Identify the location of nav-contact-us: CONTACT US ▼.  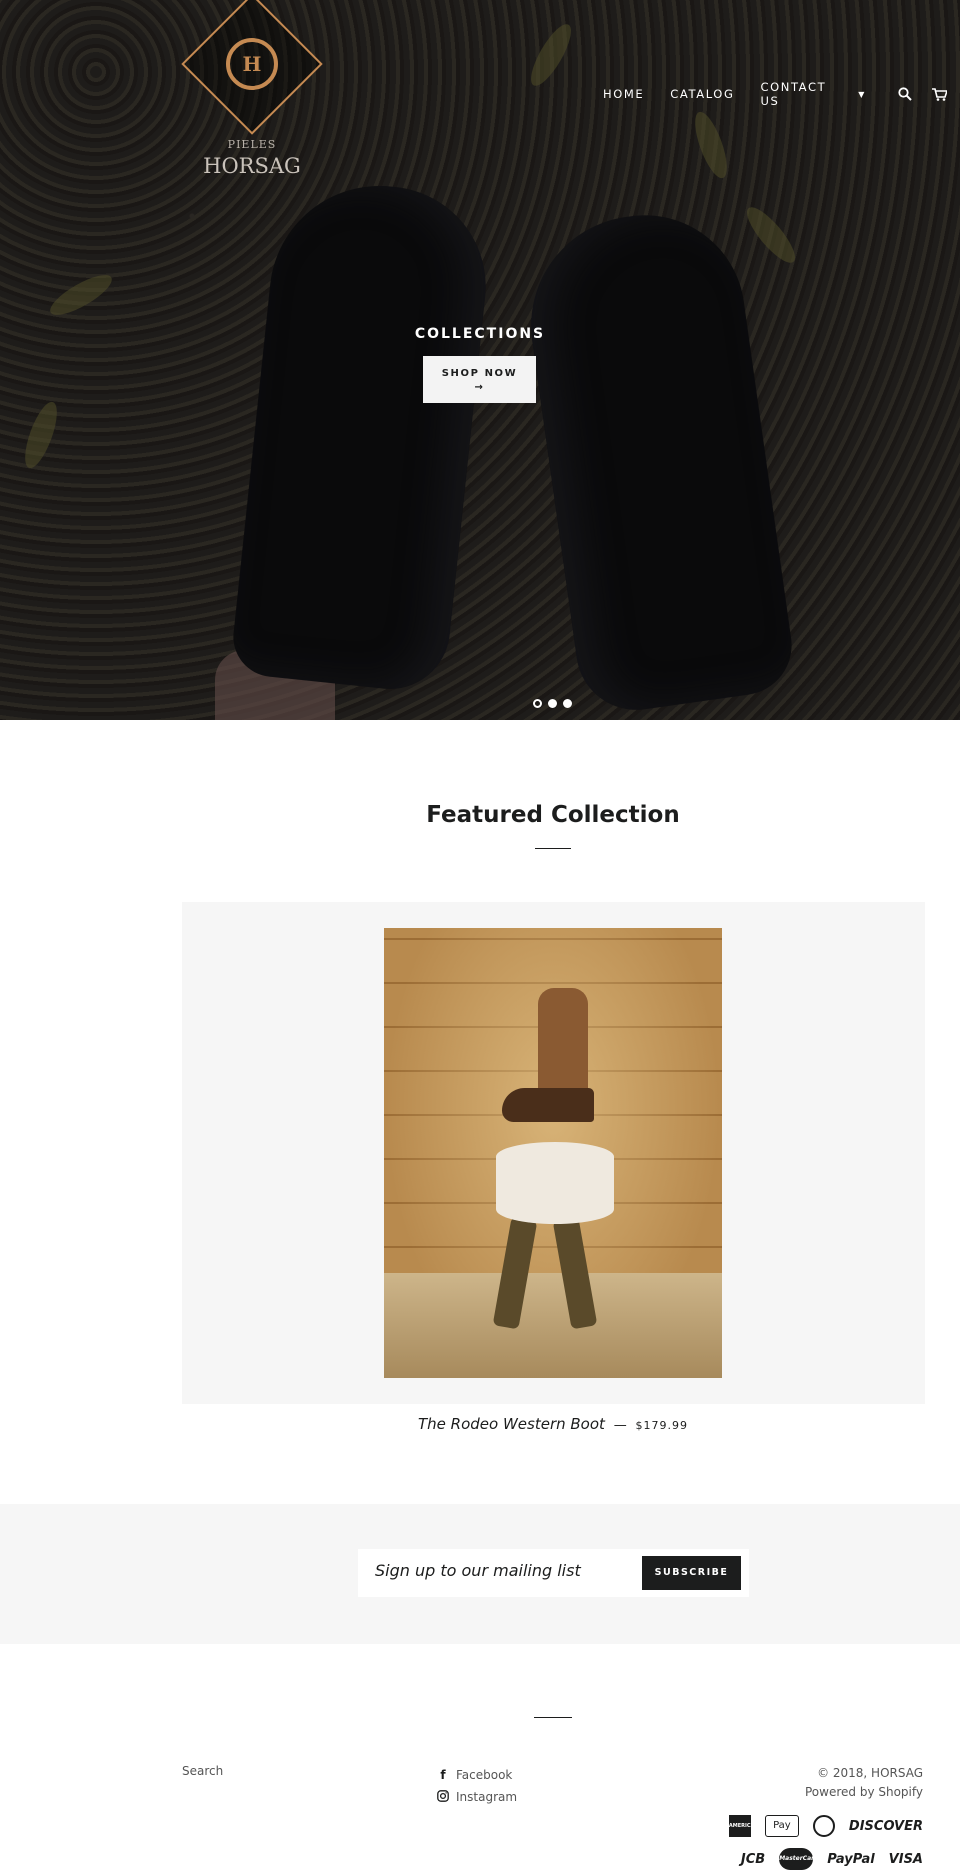
(813, 94).